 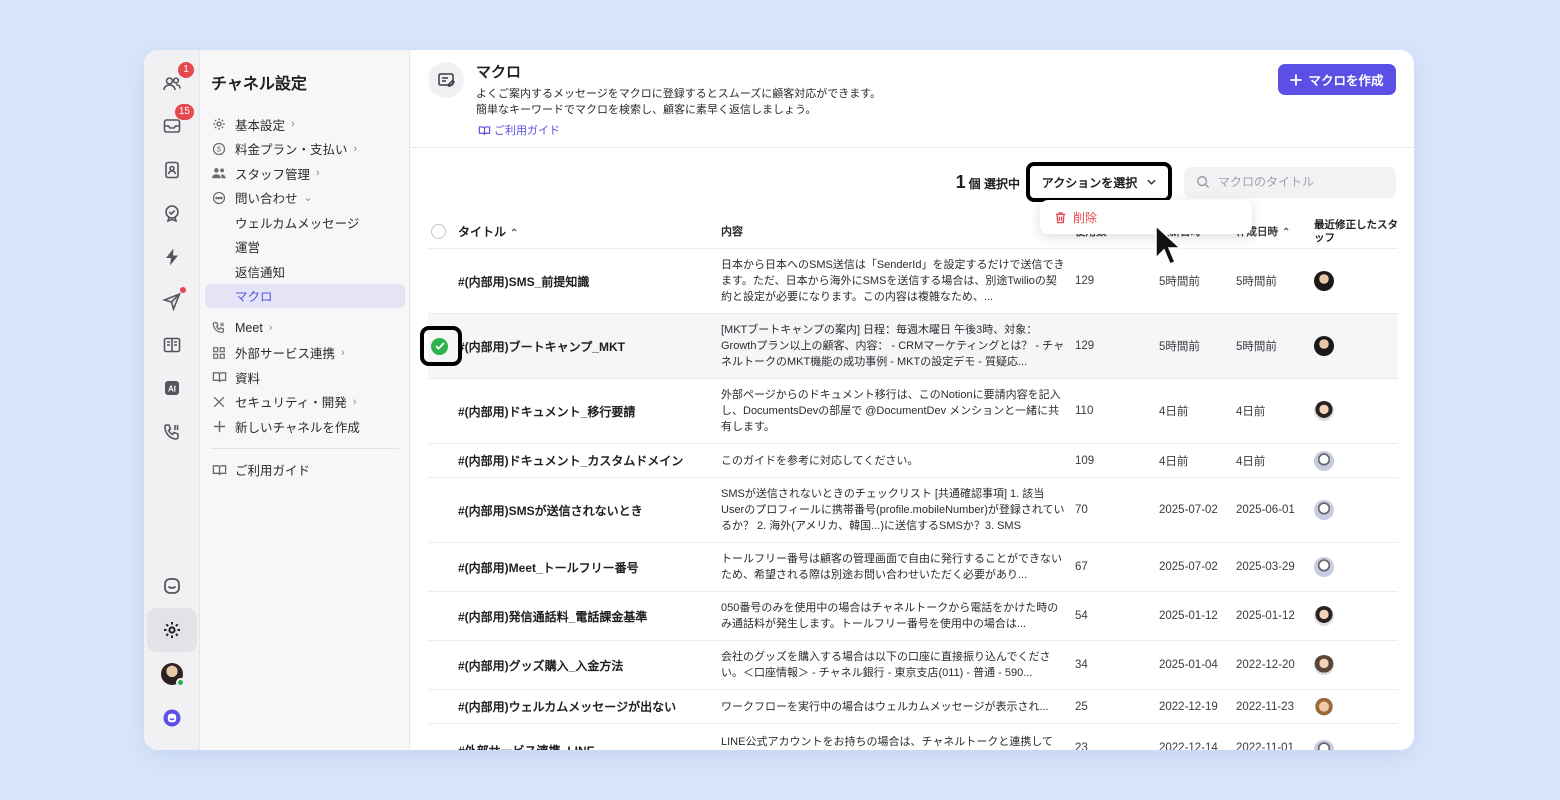 What do you see at coordinates (219, 198) in the screenshot?
I see `chat-dots-icon` at bounding box center [219, 198].